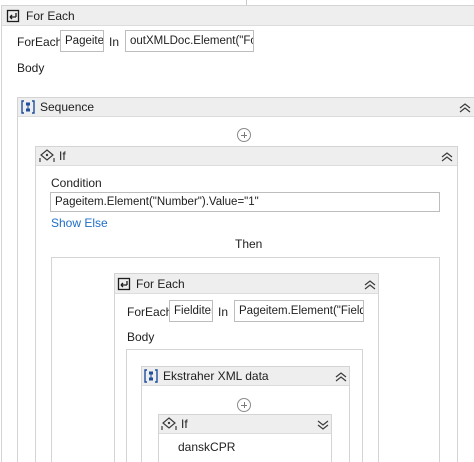 The width and height of the screenshot is (474, 462). I want to click on outer-body-label: Body, so click(31, 68).